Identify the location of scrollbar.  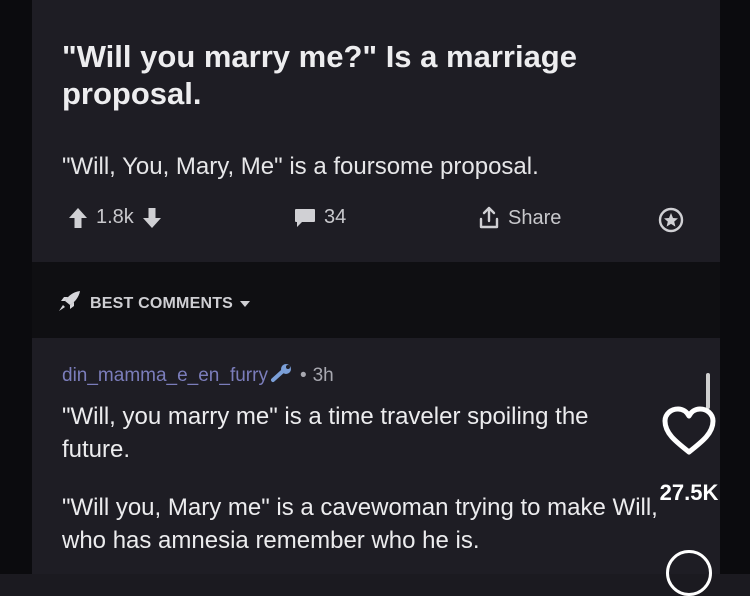
(708, 391).